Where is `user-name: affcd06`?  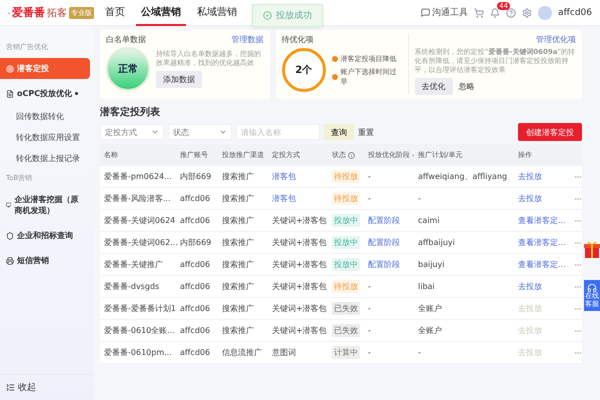 user-name: affcd06 is located at coordinates (575, 13).